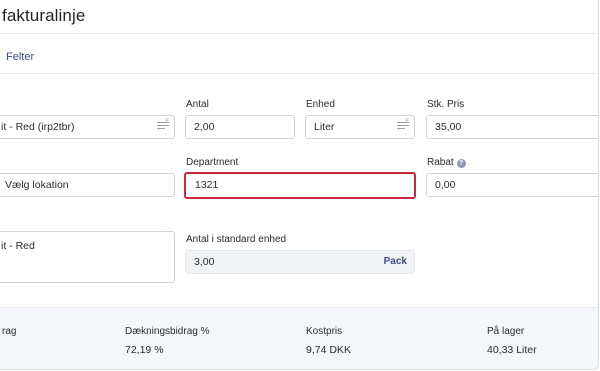 The width and height of the screenshot is (600, 371). Describe the element at coordinates (212, 162) in the screenshot. I see `department-label: Department` at that location.